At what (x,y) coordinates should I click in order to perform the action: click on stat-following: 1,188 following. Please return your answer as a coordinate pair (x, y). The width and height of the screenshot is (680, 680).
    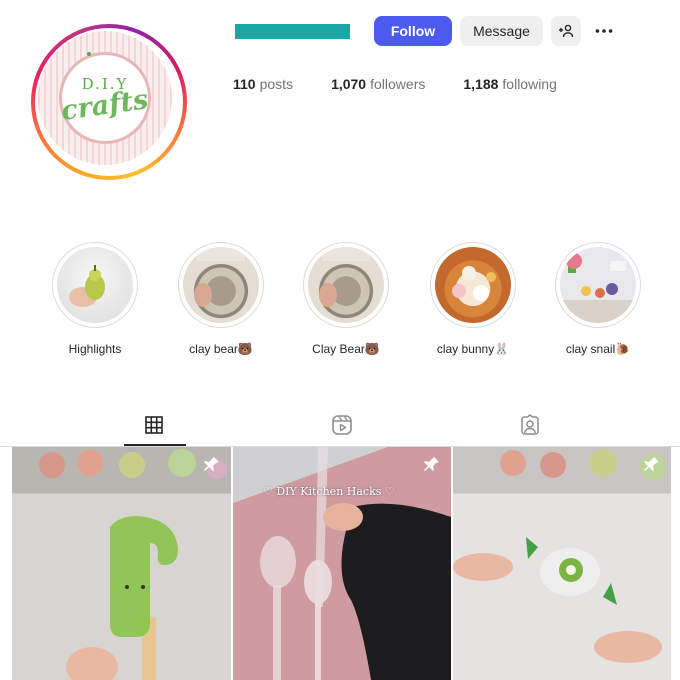
    Looking at the image, I should click on (510, 84).